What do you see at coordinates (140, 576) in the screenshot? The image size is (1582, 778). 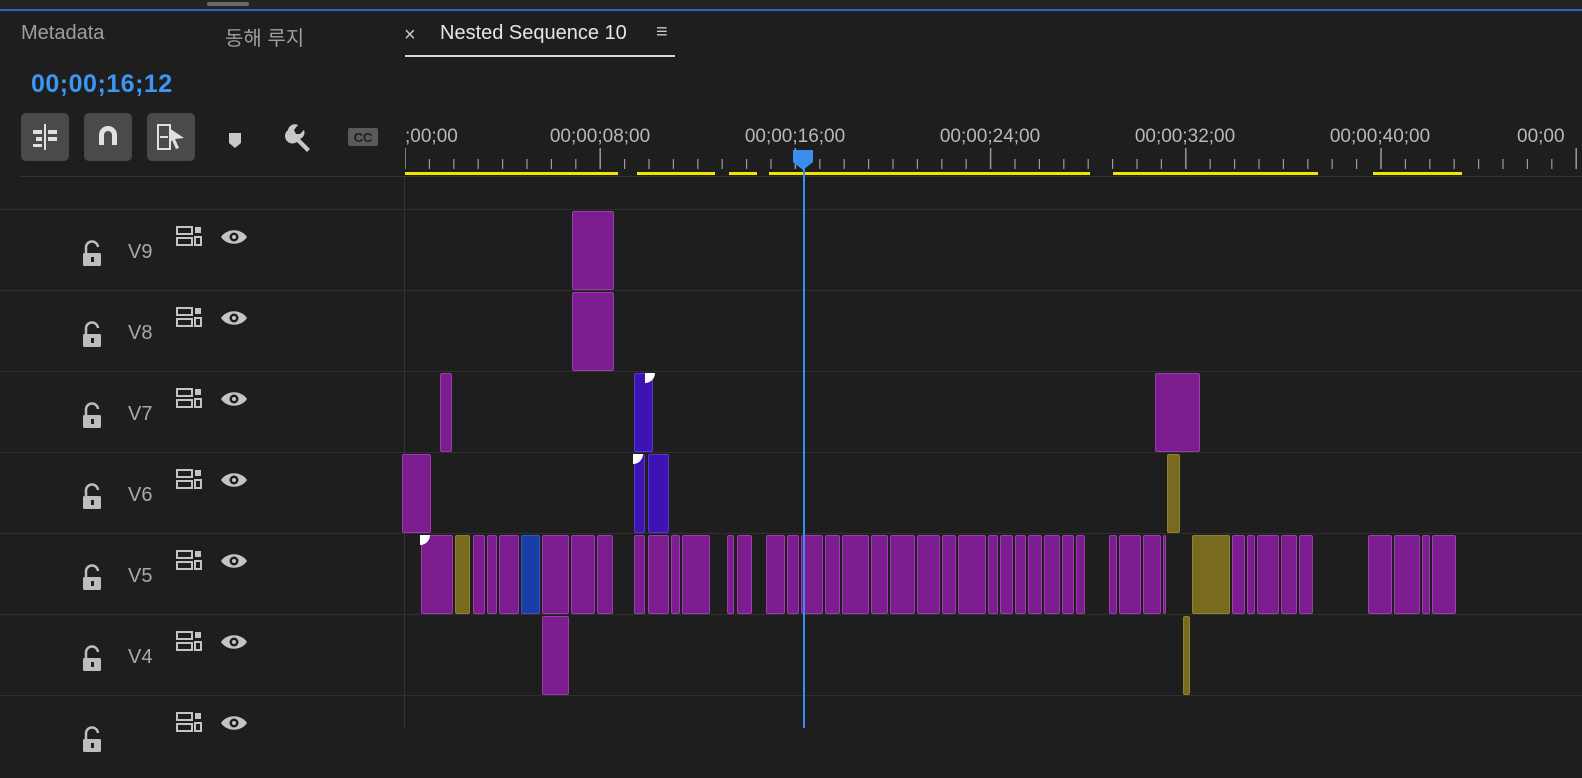 I see `track-label: V5` at bounding box center [140, 576].